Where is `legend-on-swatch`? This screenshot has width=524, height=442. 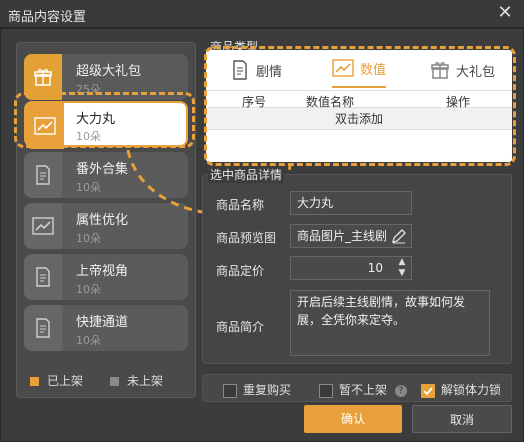 legend-on-swatch is located at coordinates (34, 381).